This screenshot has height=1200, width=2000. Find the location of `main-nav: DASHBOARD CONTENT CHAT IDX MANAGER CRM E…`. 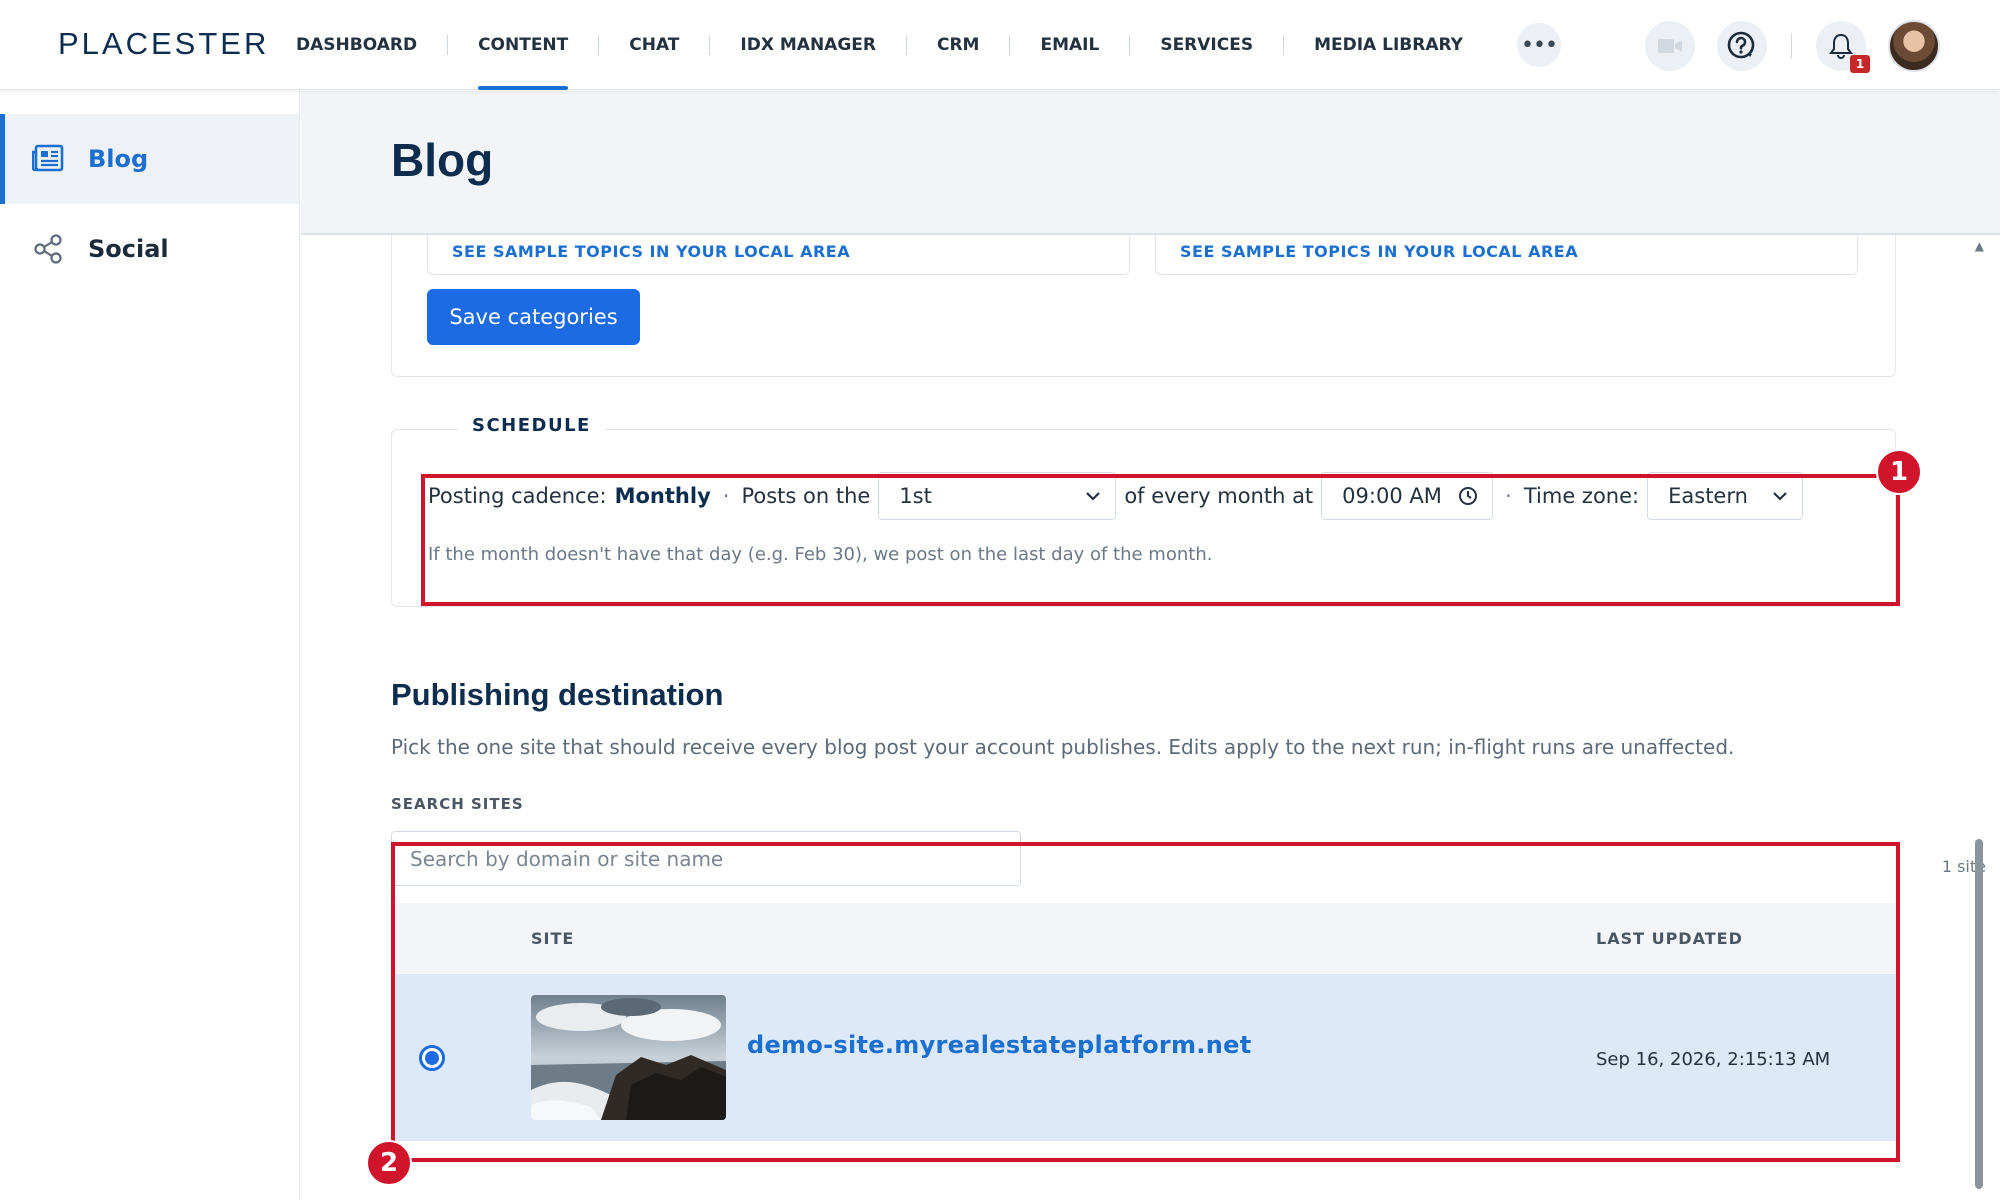

main-nav: DASHBOARD CONTENT CHAT IDX MANAGER CRM E… is located at coordinates (919, 45).